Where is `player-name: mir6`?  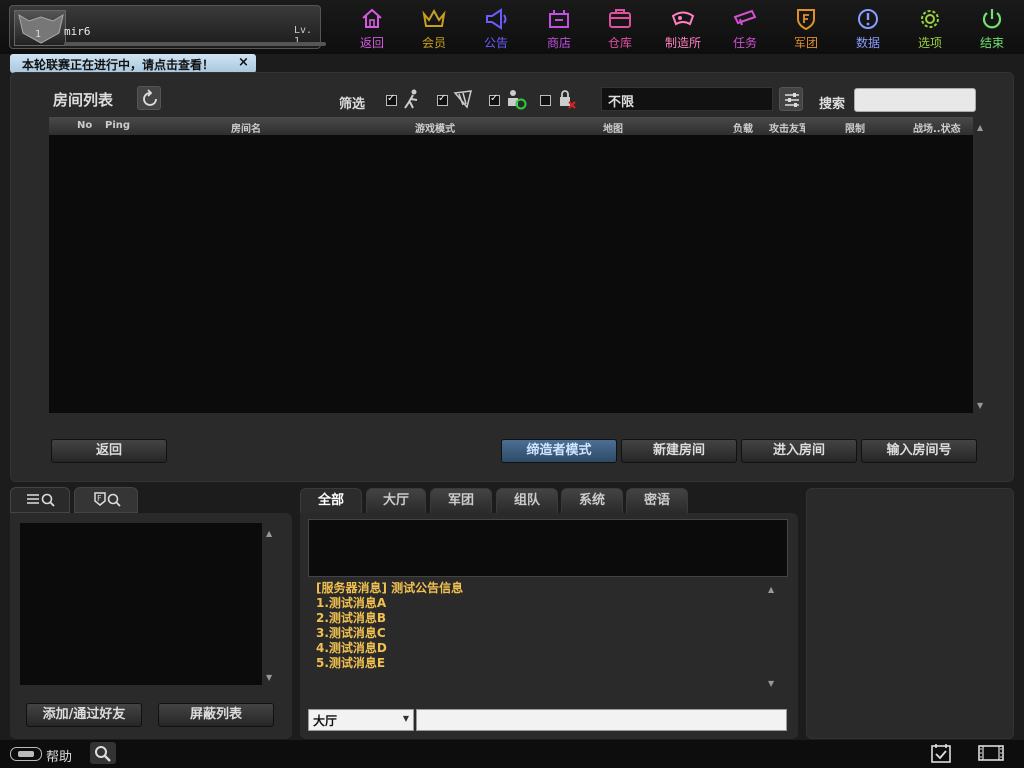
player-name: mir6 is located at coordinates (77, 31).